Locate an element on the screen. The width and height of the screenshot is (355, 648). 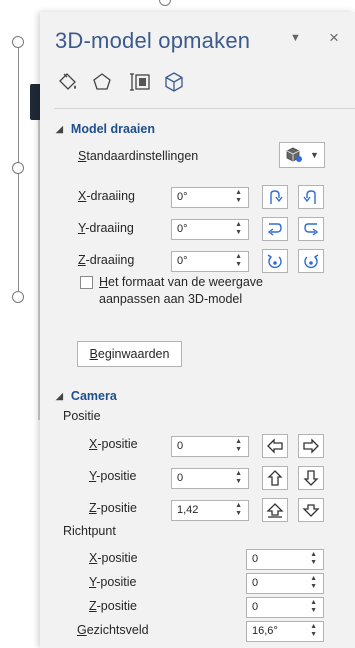
move-backward-button is located at coordinates (311, 510).